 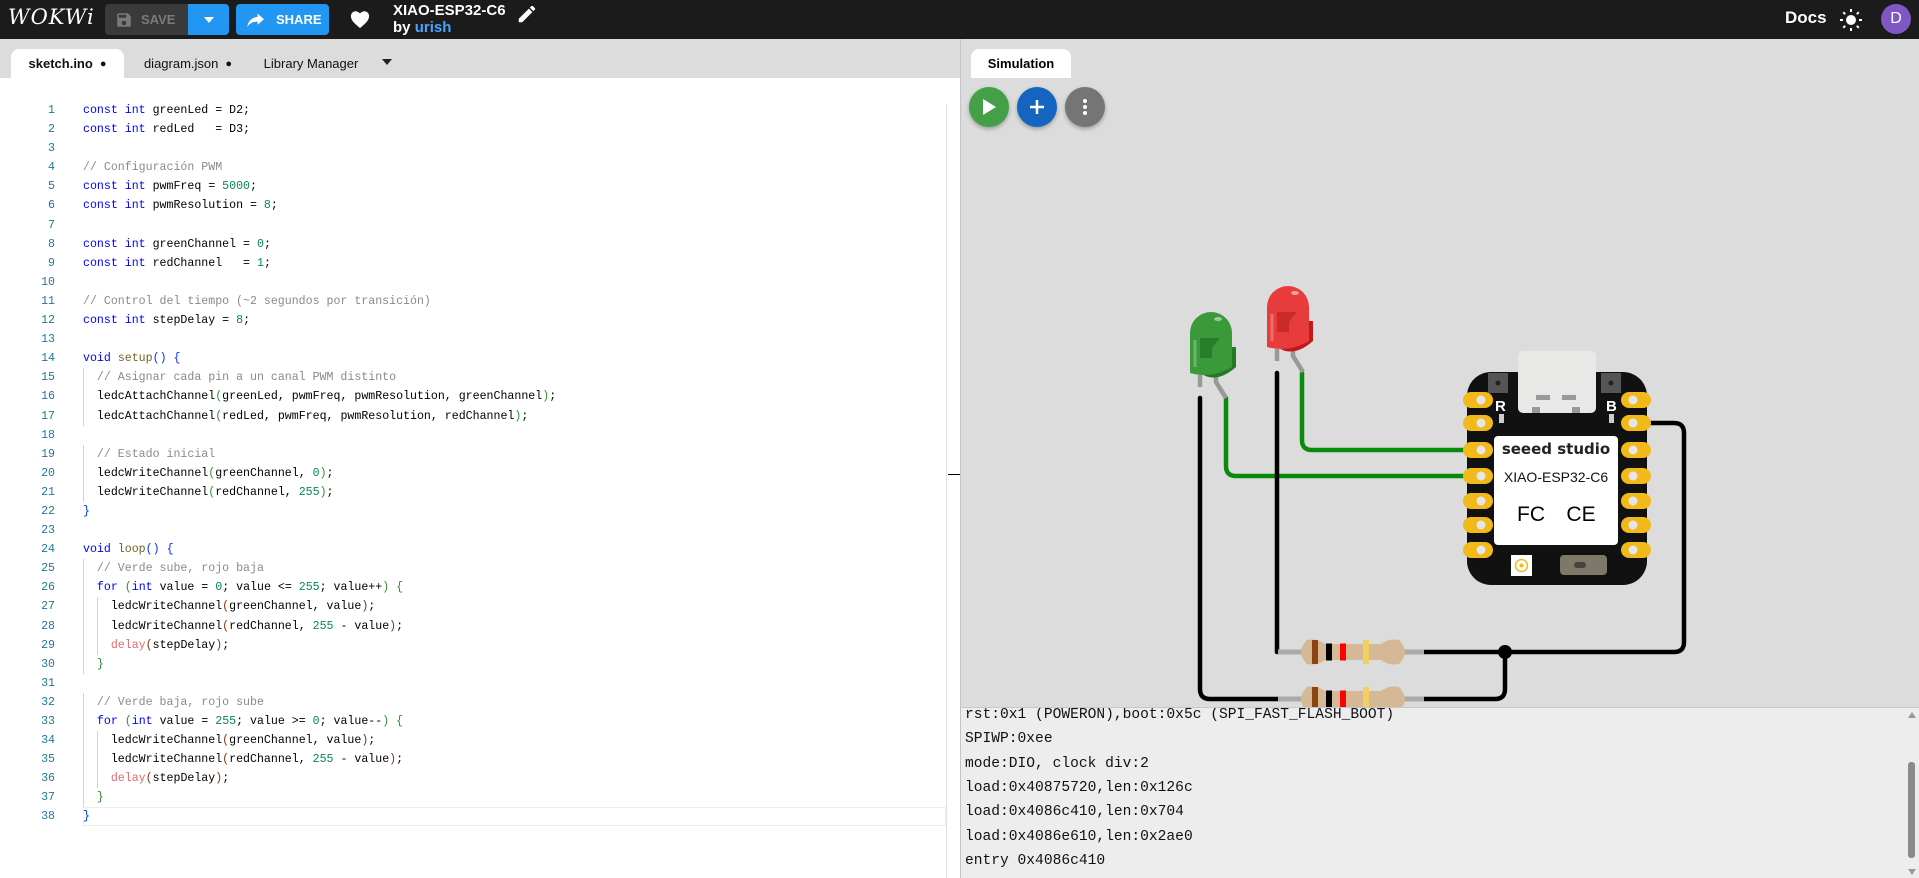 What do you see at coordinates (473, 339) in the screenshot?
I see `code-line: 13` at bounding box center [473, 339].